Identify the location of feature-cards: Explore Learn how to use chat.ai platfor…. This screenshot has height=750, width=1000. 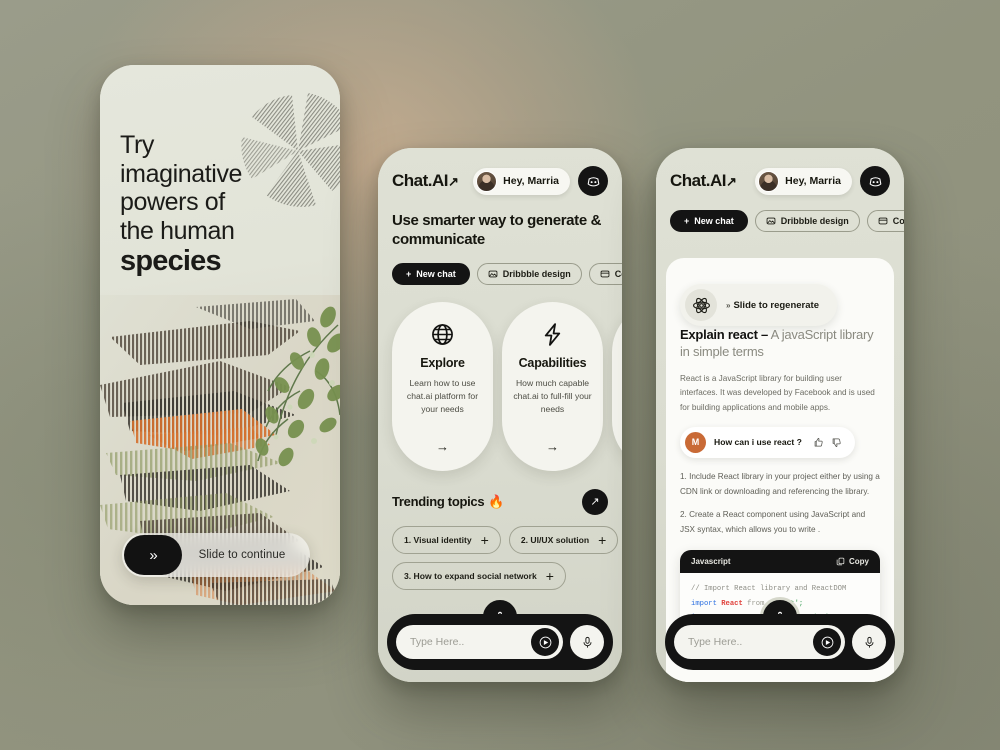
(507, 386).